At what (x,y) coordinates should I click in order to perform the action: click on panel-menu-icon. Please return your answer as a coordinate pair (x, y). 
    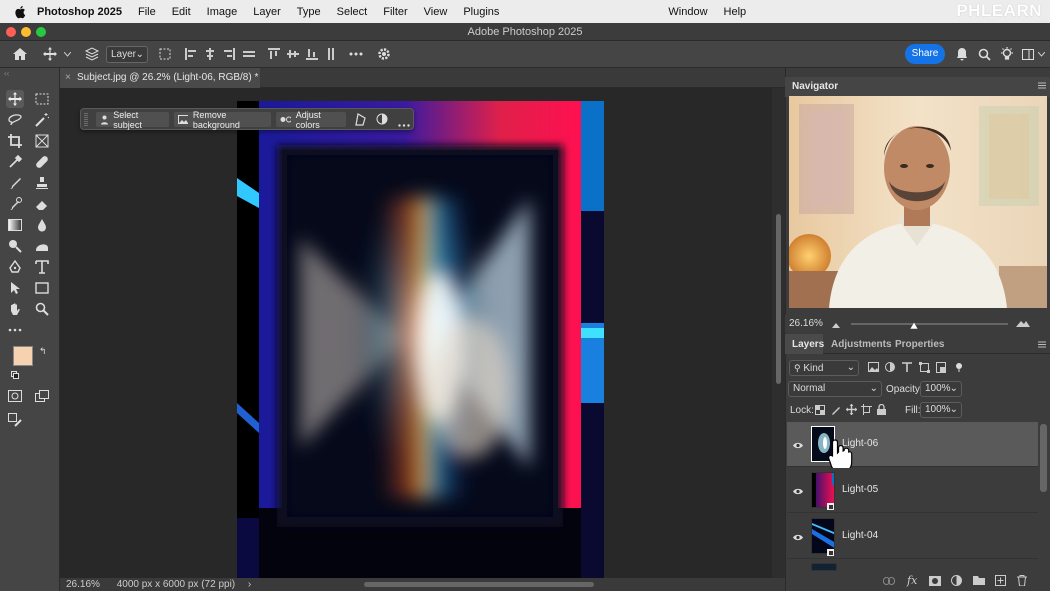
    Looking at the image, I should click on (1042, 86).